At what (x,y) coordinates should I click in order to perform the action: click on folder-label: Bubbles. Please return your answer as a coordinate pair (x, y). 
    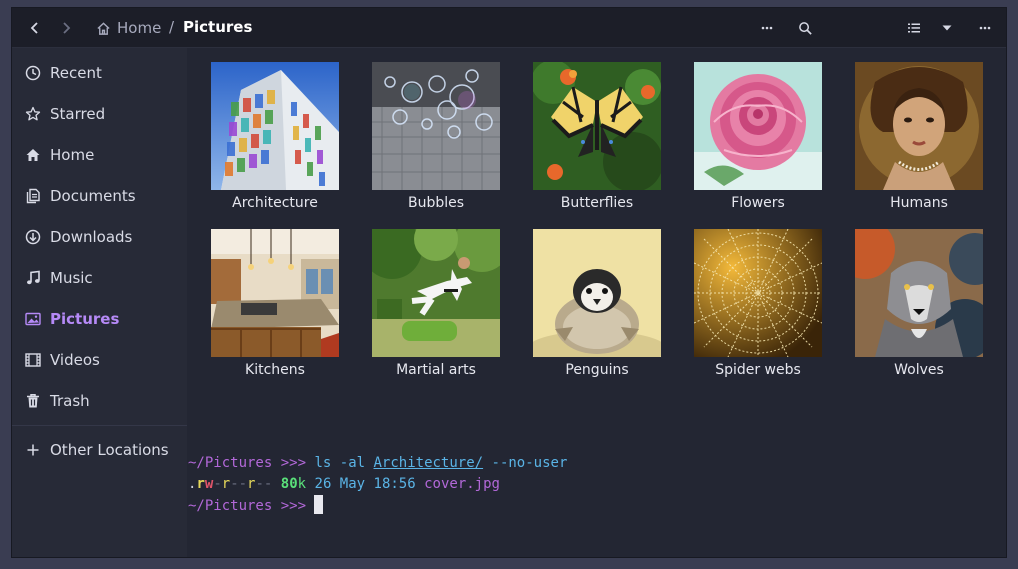
    Looking at the image, I should click on (436, 203).